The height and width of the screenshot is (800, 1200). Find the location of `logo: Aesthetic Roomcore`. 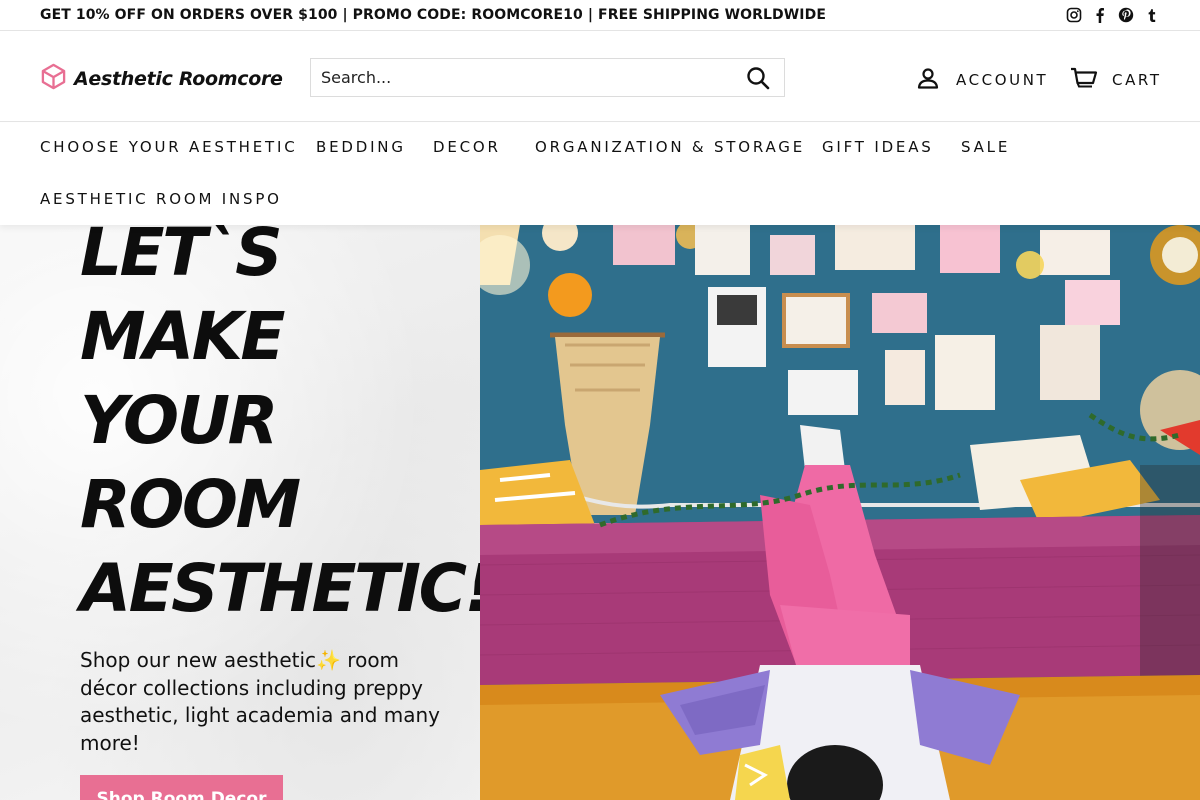

logo: Aesthetic Roomcore is located at coordinates (161, 78).